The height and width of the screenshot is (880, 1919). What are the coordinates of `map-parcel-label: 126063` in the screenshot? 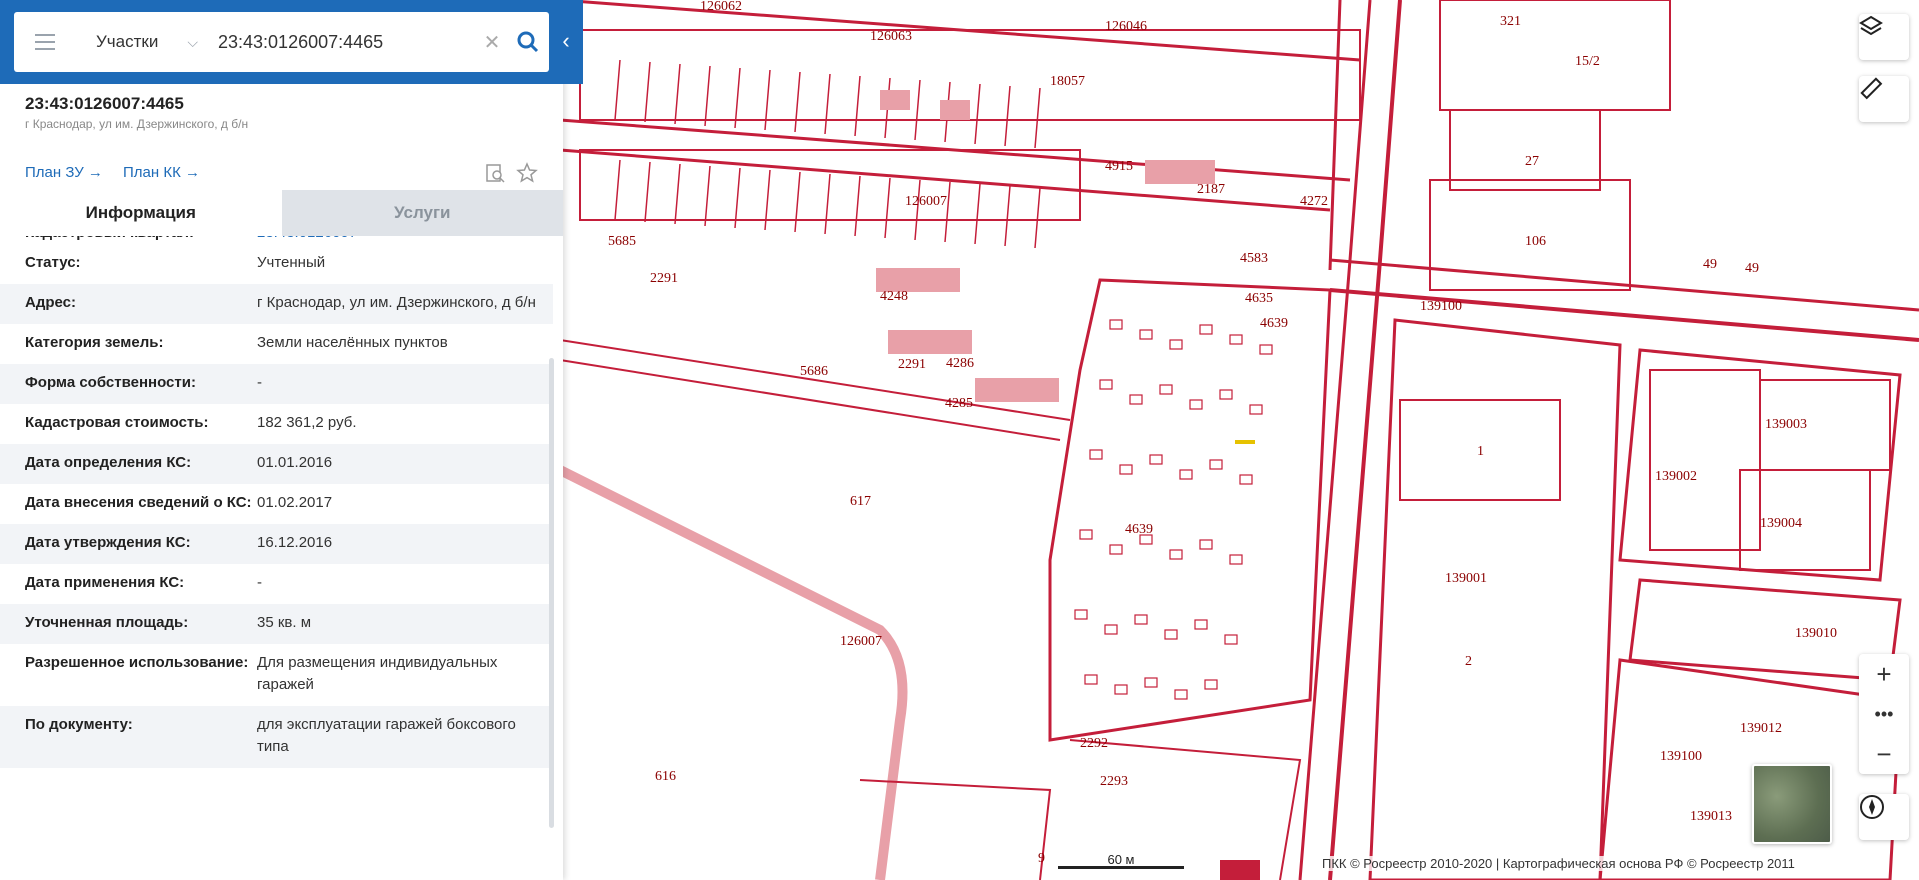 It's located at (891, 36).